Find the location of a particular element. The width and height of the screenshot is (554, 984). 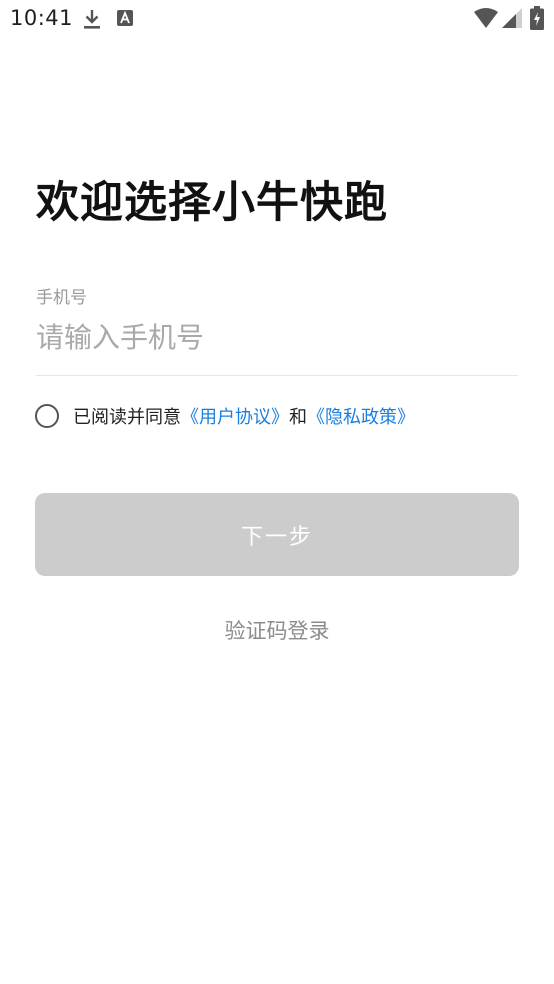

user-agreement-link: 《用户协议》 is located at coordinates (235, 416).